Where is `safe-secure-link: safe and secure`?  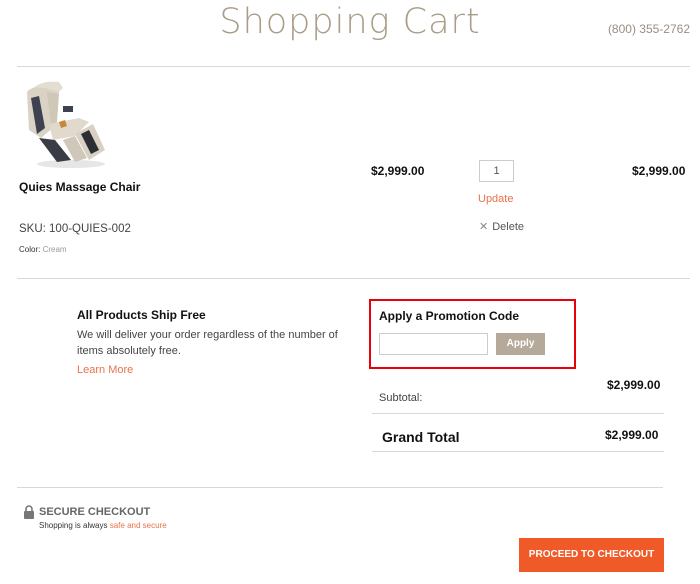
safe-secure-link: safe and secure is located at coordinates (138, 525).